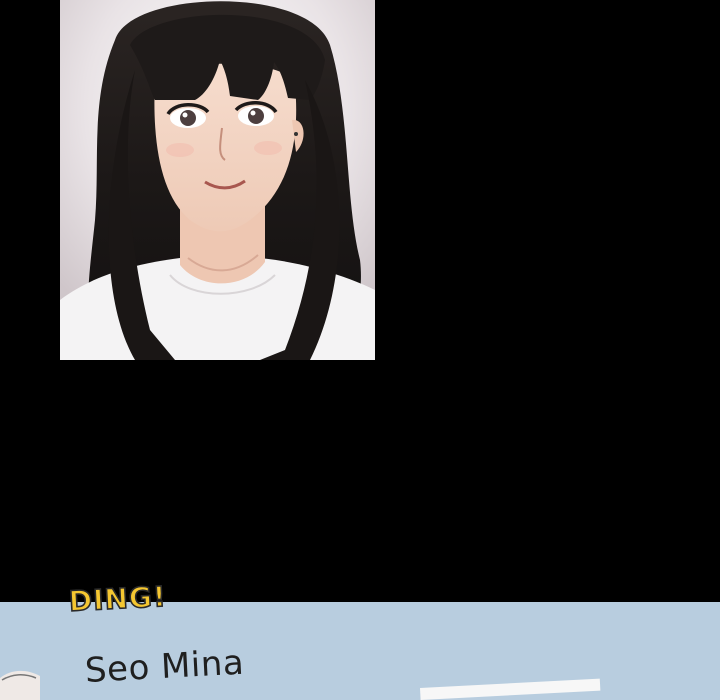  I want to click on ding-sound-effect: DING!, so click(117, 599).